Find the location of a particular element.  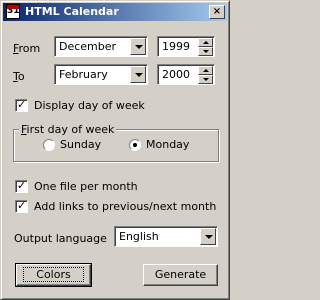

output-language-select: English is located at coordinates (166, 236).